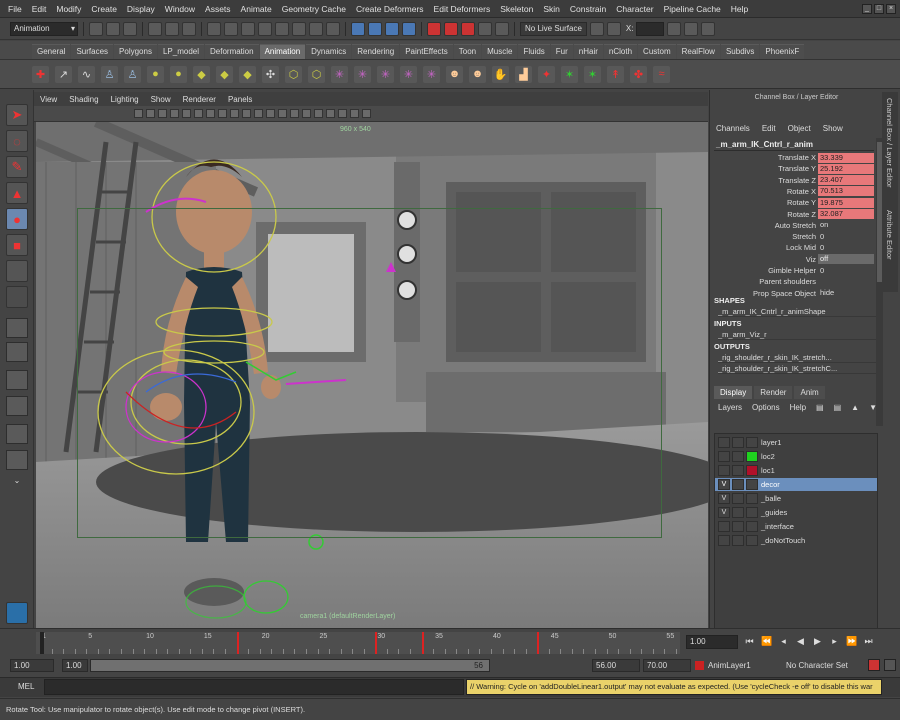 This screenshot has height=720, width=900. I want to click on viewport-menu-view: View, so click(48, 99).